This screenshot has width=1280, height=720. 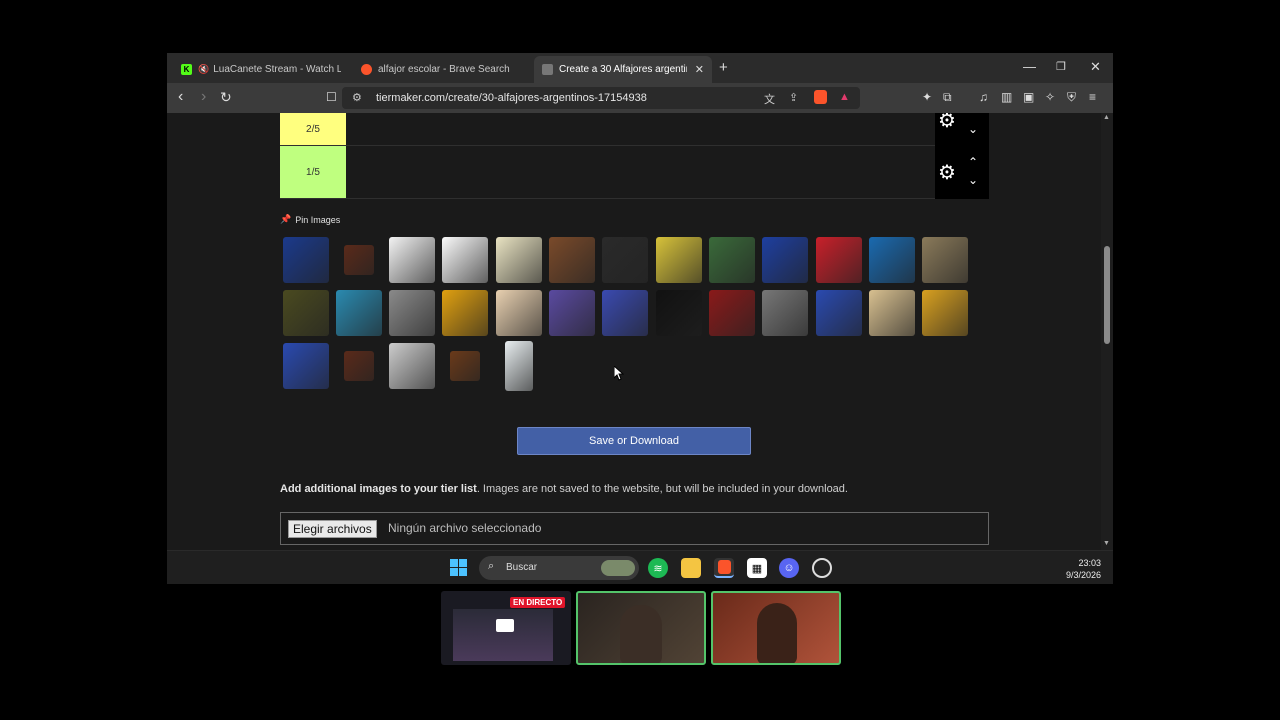 What do you see at coordinates (1061, 66) in the screenshot?
I see `restore-icon: ❐` at bounding box center [1061, 66].